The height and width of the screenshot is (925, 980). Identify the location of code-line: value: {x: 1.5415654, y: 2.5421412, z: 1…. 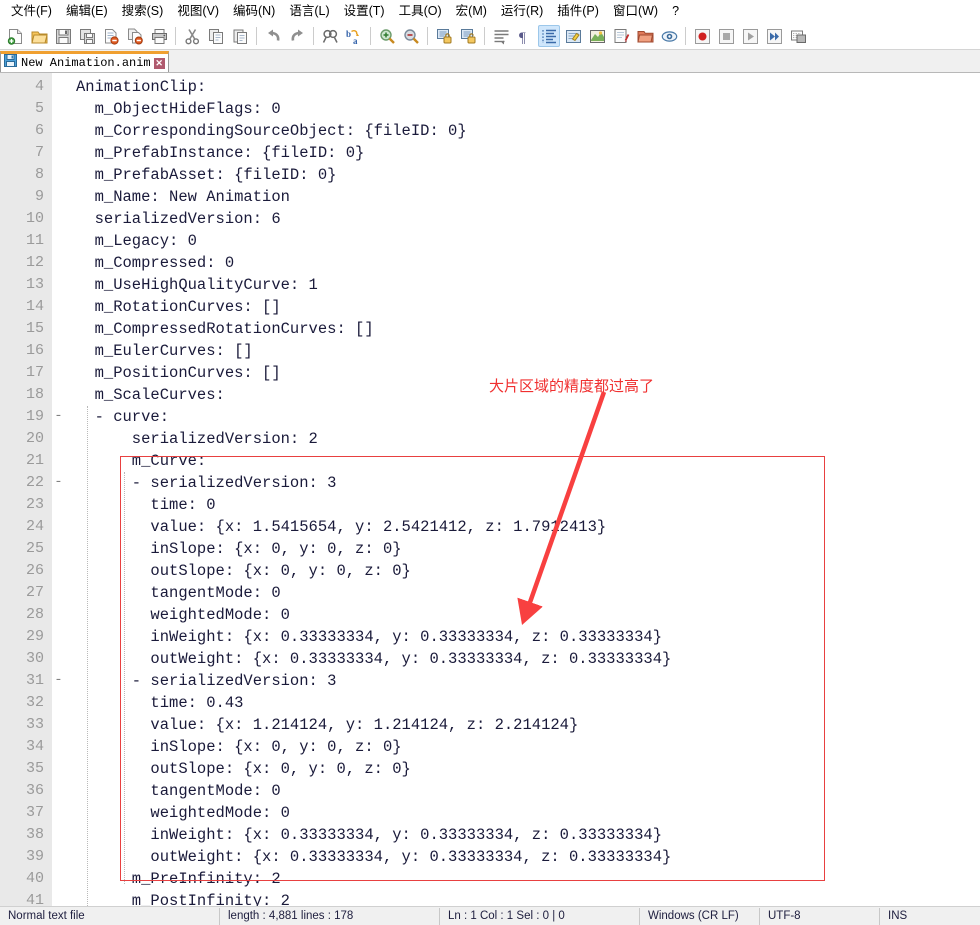
(523, 527).